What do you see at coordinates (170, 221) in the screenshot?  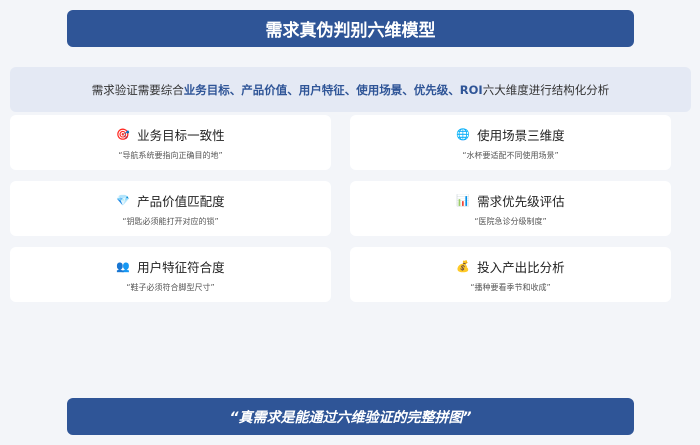 I see `card-desc: “钥匙必须能打开对应的锁”` at bounding box center [170, 221].